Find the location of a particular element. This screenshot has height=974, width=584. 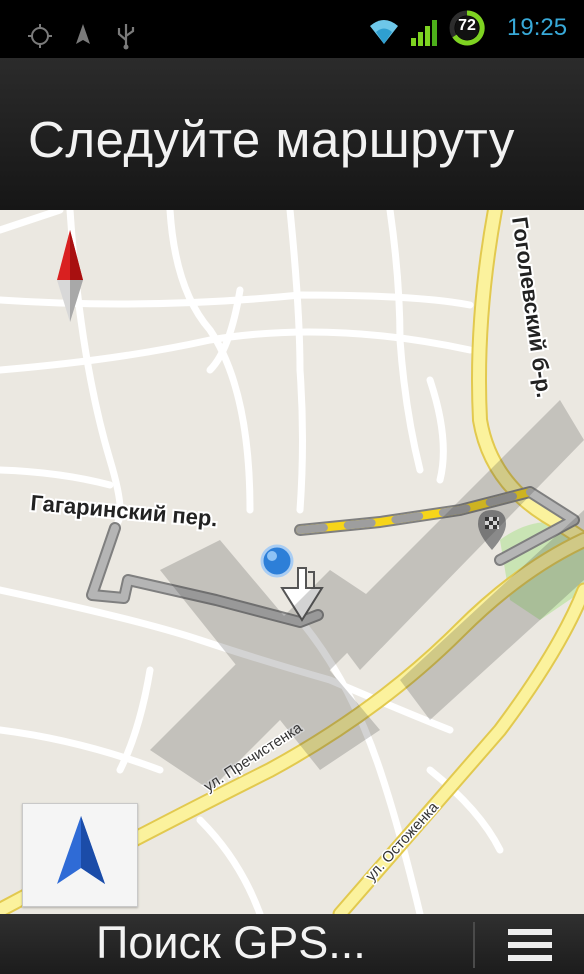

battery-icon: 72 is located at coordinates (467, 28).